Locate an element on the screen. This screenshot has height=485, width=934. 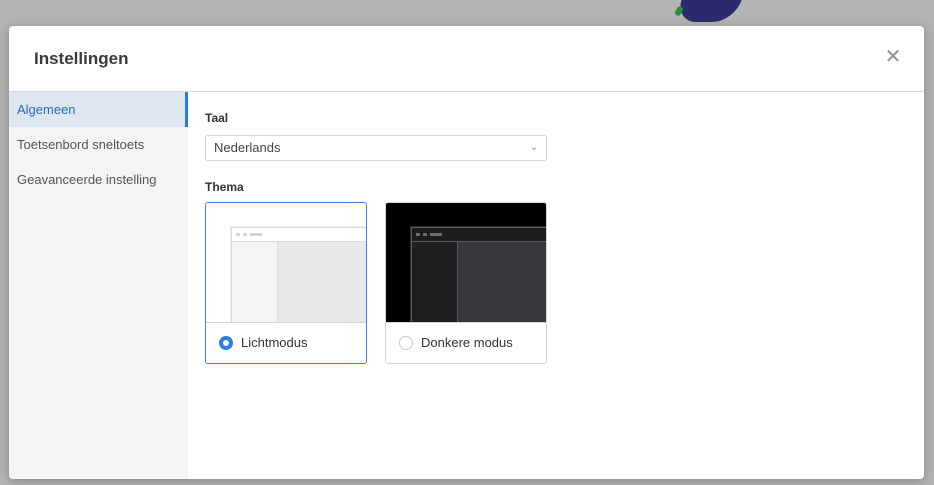
theme-card-light: Lichtmodus is located at coordinates (286, 283).